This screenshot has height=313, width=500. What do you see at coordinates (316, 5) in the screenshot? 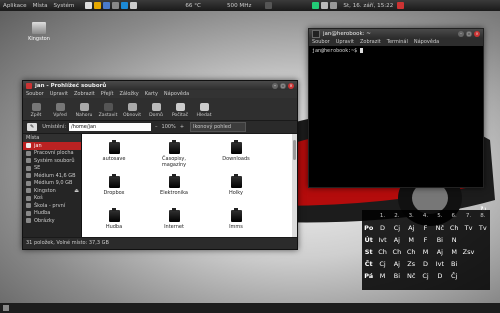
I see `network-icon` at bounding box center [316, 5].